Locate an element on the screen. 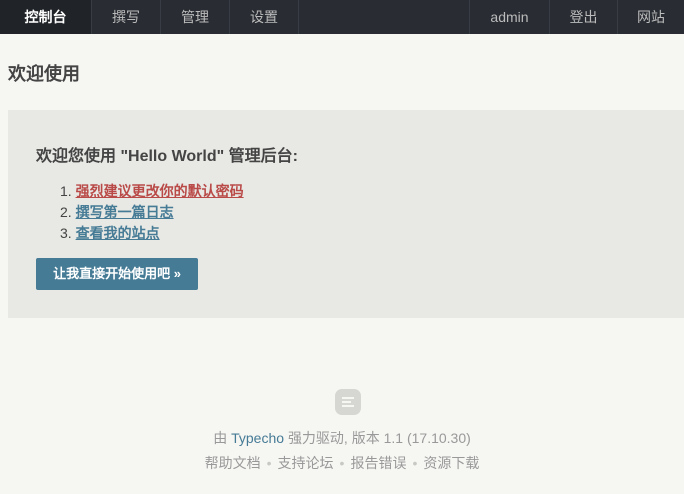 The height and width of the screenshot is (494, 684). welcome-steps-list: 1. 强烈建议更改你的默认密码 2. 撰写第一篇日志 3. 查看我的站点 is located at coordinates (152, 212).